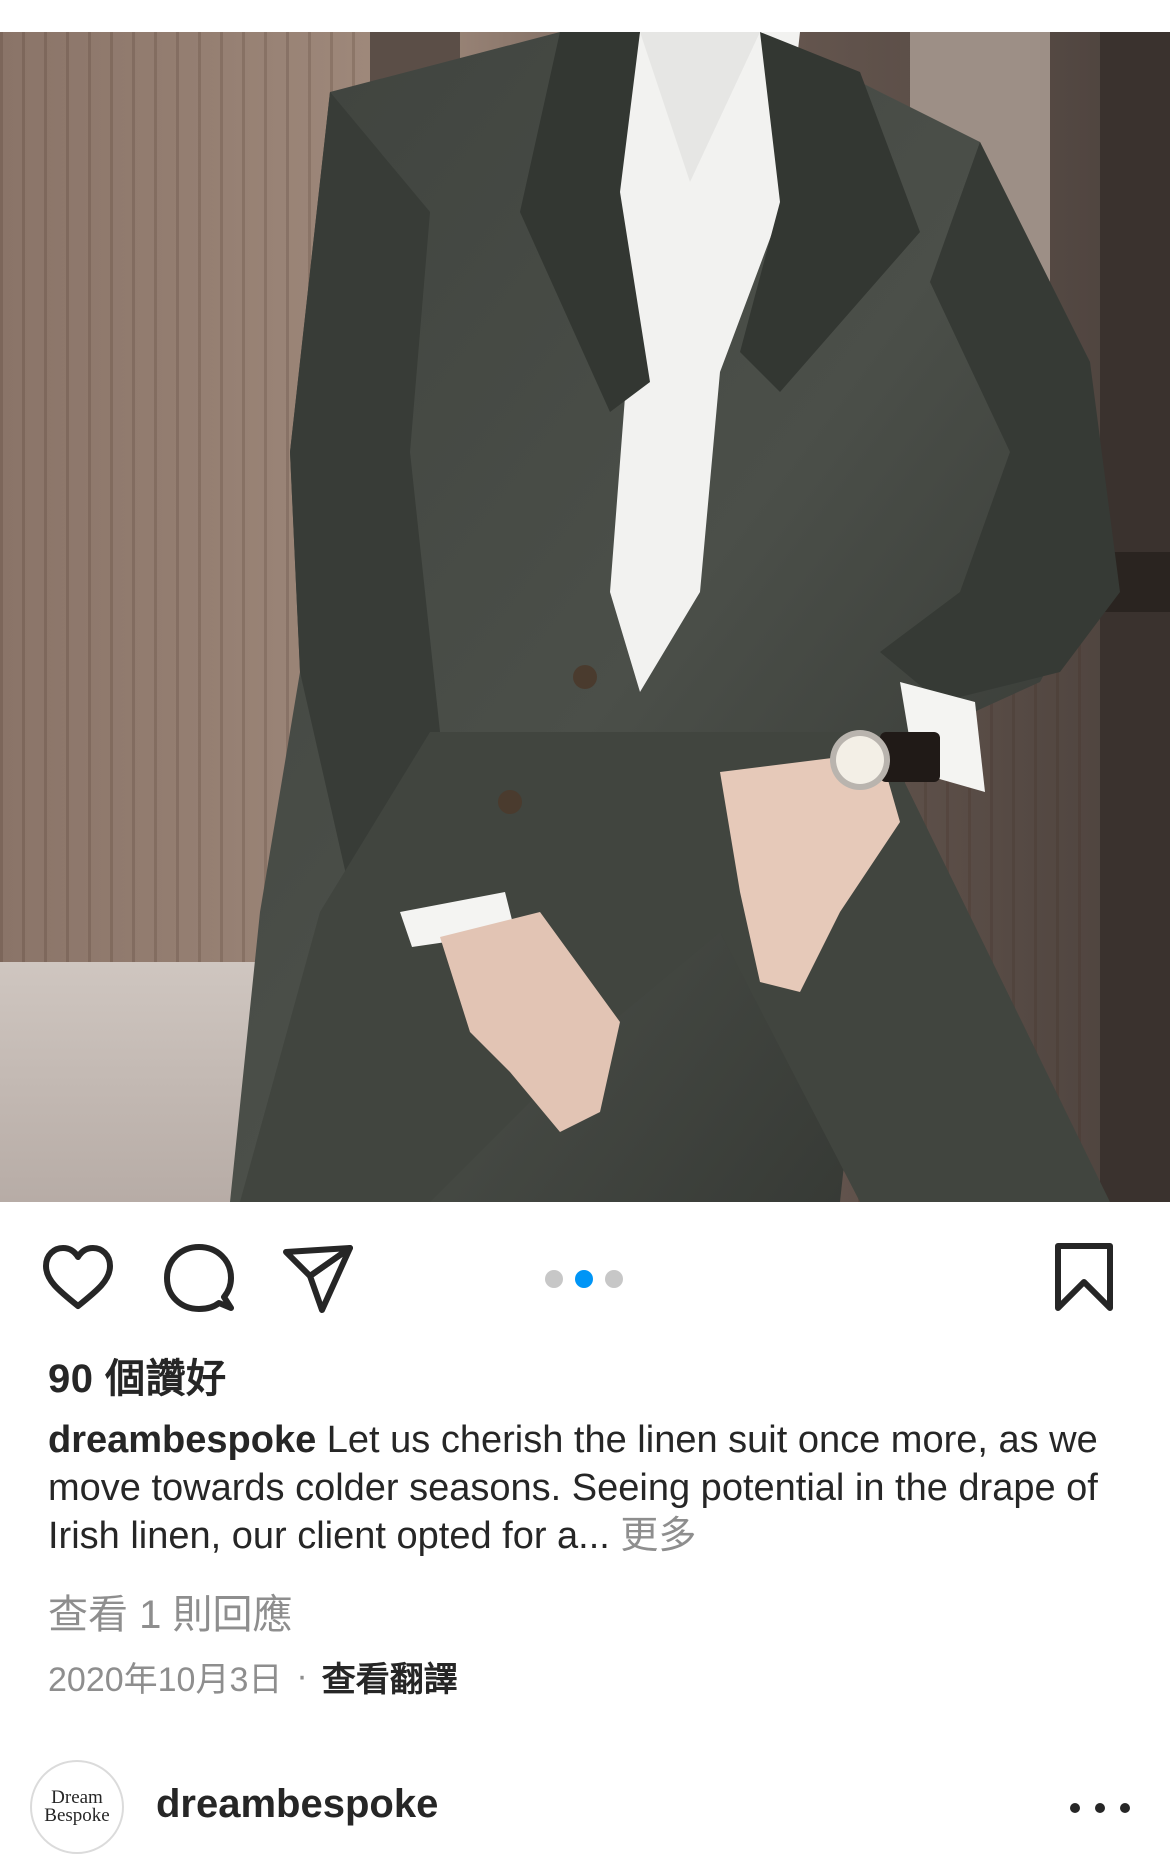 The height and width of the screenshot is (1866, 1170). Describe the element at coordinates (658, 1536) in the screenshot. I see `caption-more-link: 更多` at that location.